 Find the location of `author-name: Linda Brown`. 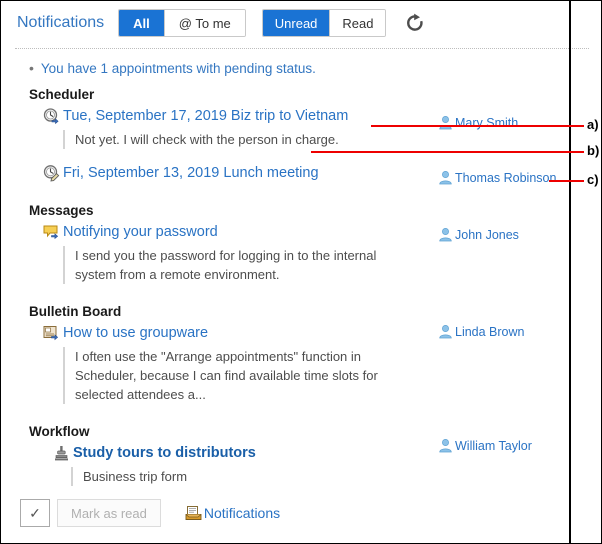

author-name: Linda Brown is located at coordinates (490, 331).